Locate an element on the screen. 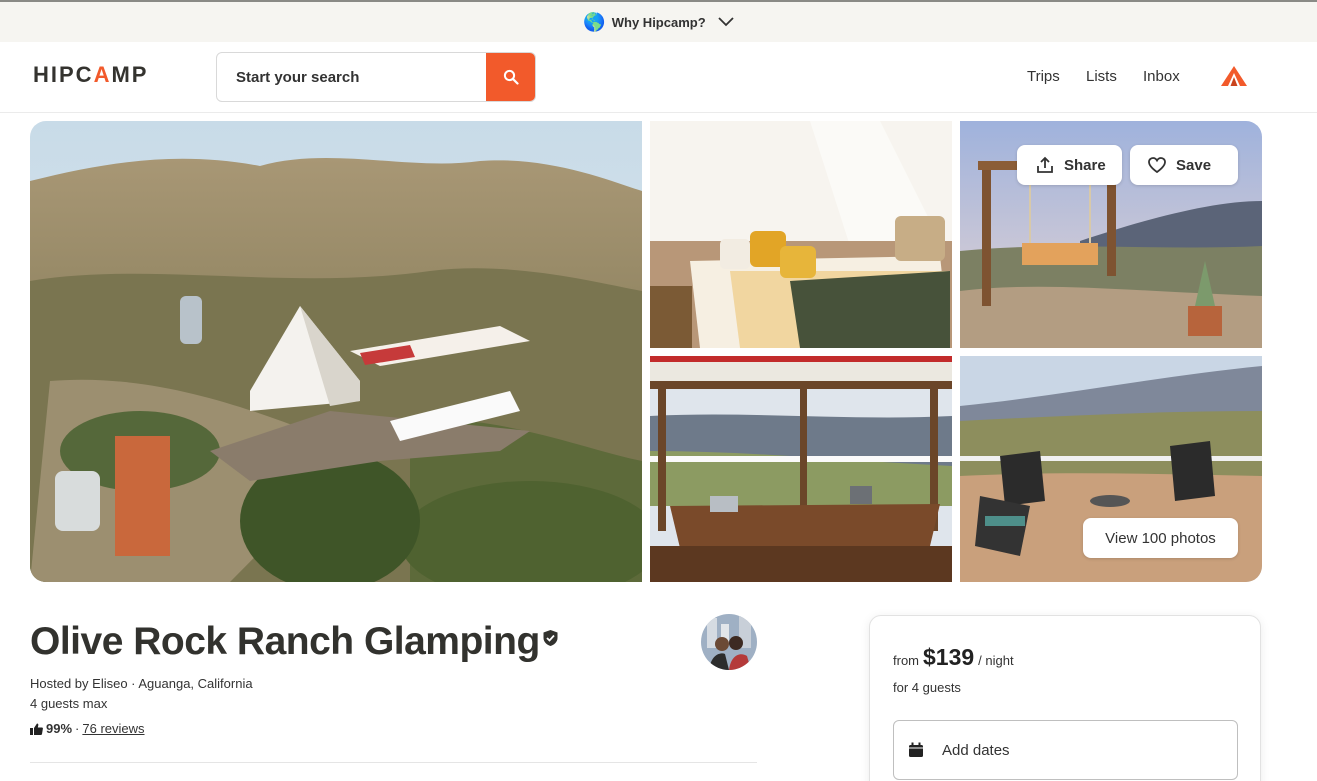 This screenshot has width=1317, height=781. share-button: Share is located at coordinates (1069, 165).